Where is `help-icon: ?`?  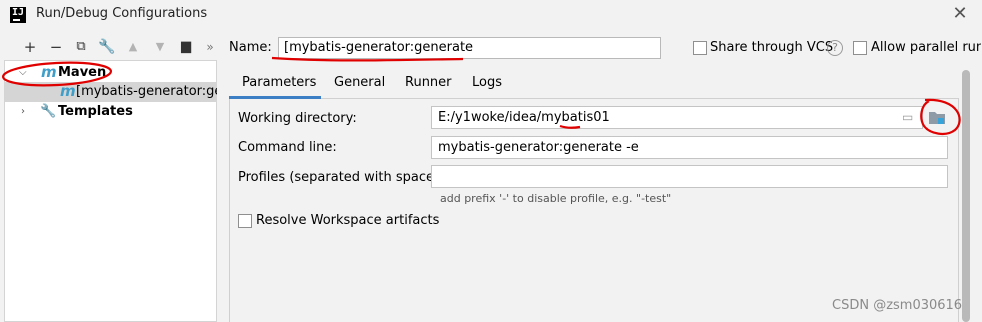
help-icon: ? is located at coordinates (835, 48).